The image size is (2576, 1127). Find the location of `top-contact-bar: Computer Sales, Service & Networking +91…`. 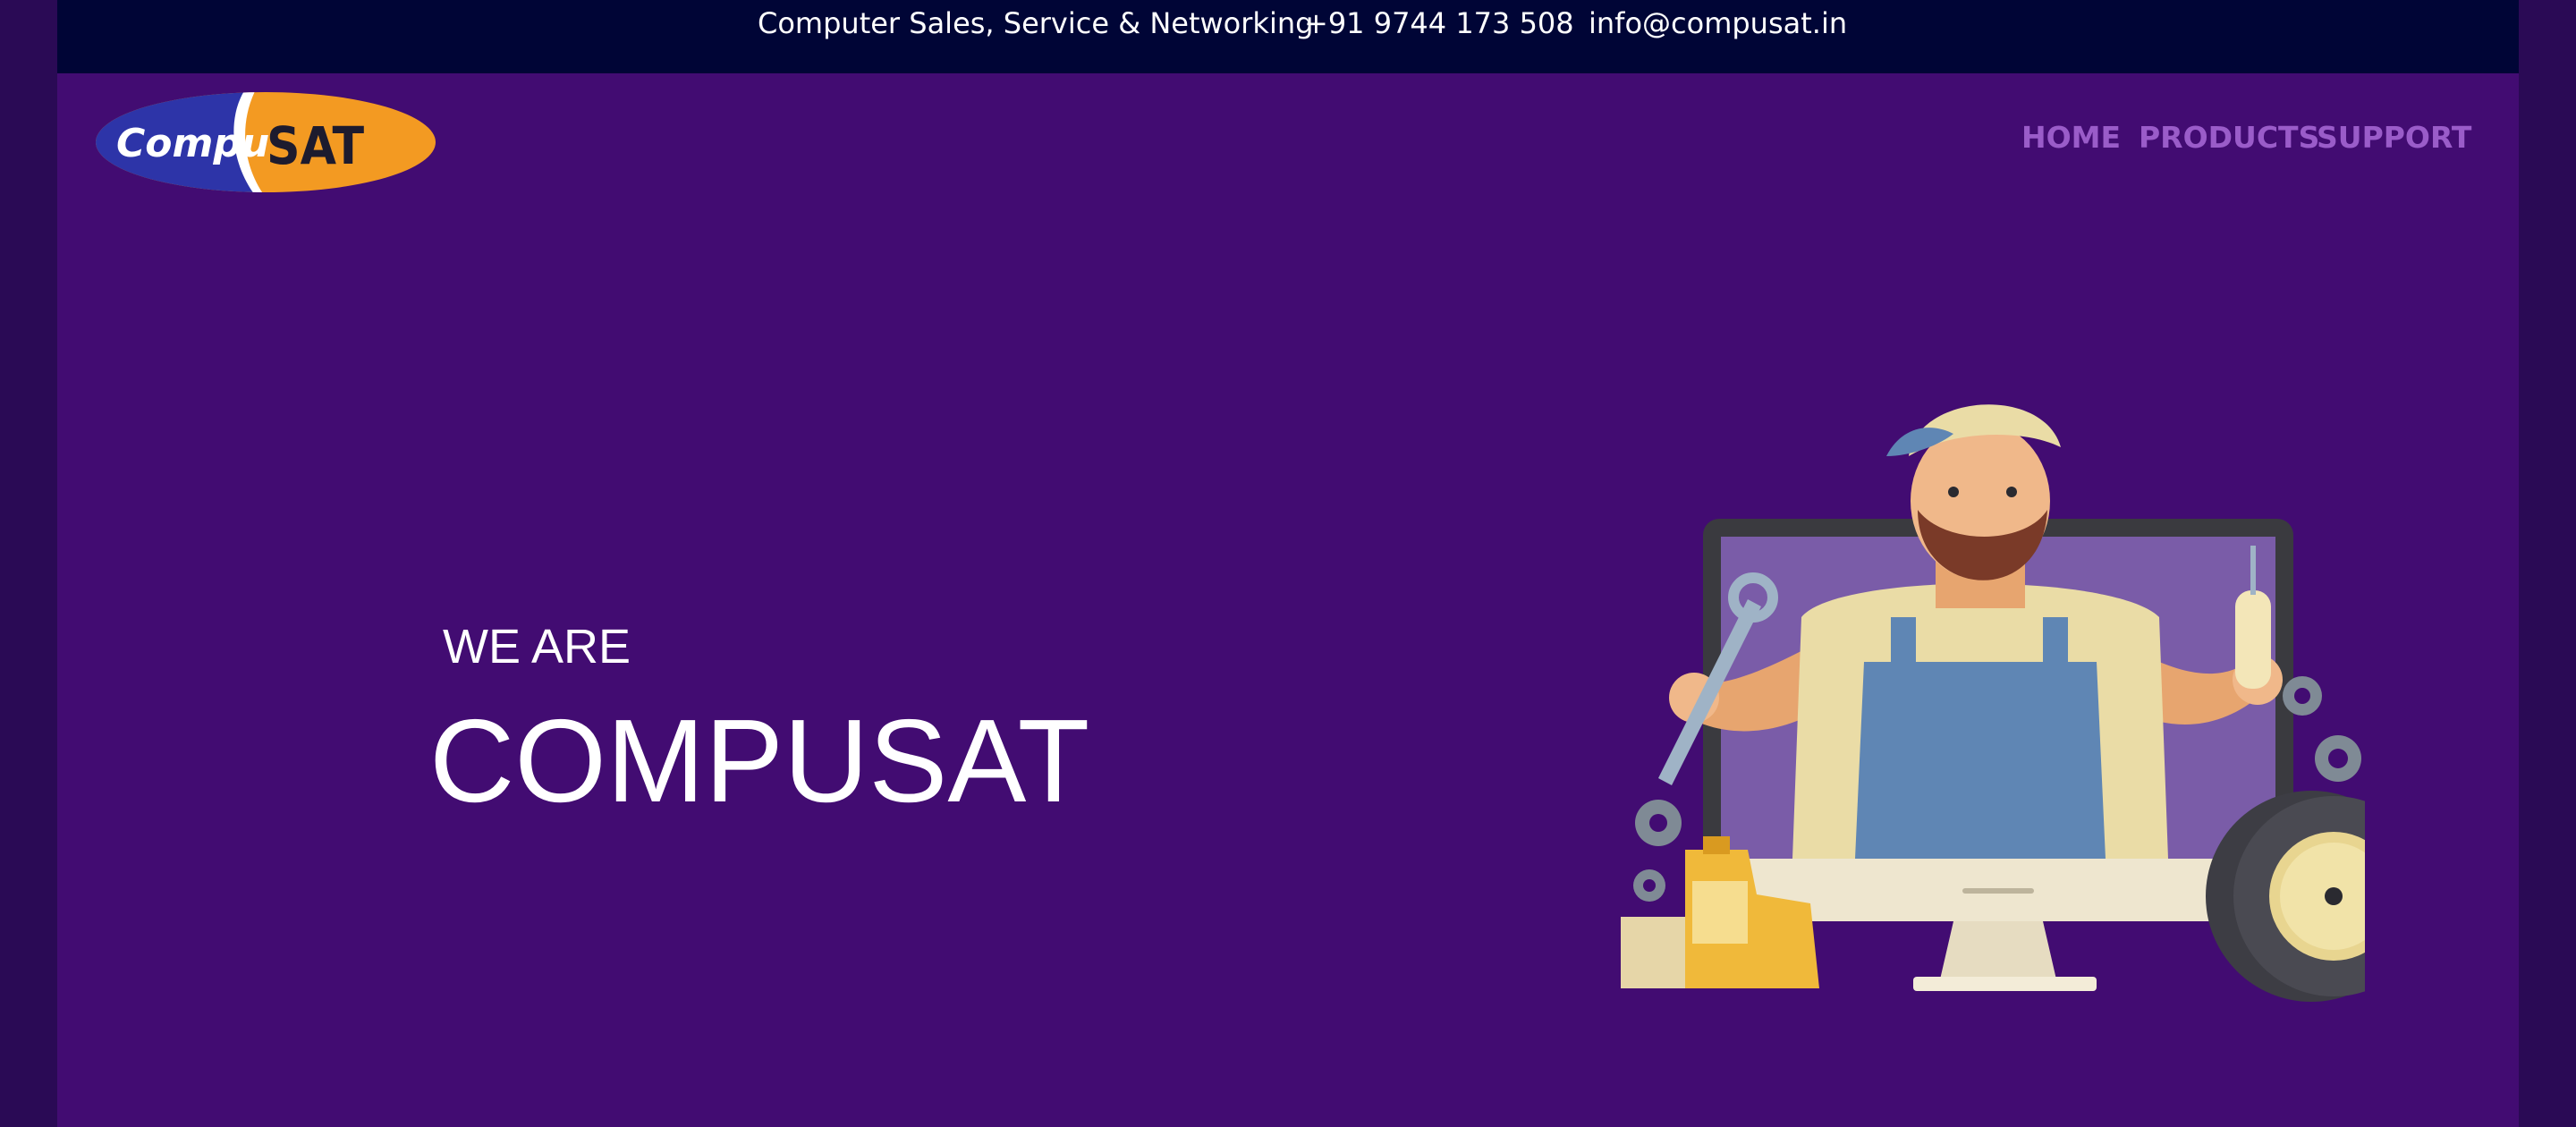

top-contact-bar: Computer Sales, Service & Networking +91… is located at coordinates (1288, 36).